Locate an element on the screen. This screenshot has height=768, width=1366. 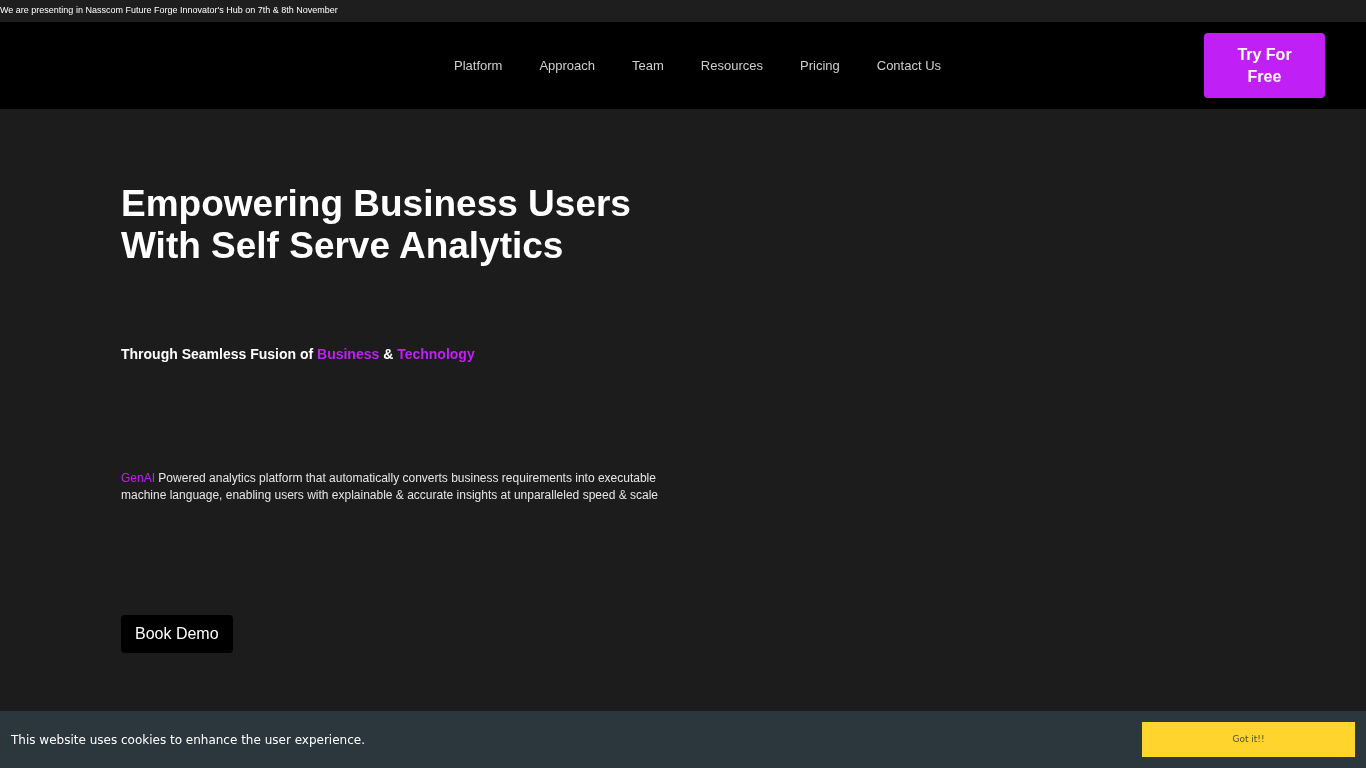
hero-subtitle: Through Seamless Fusion of Business & Technology is located at coordinates (298, 354).